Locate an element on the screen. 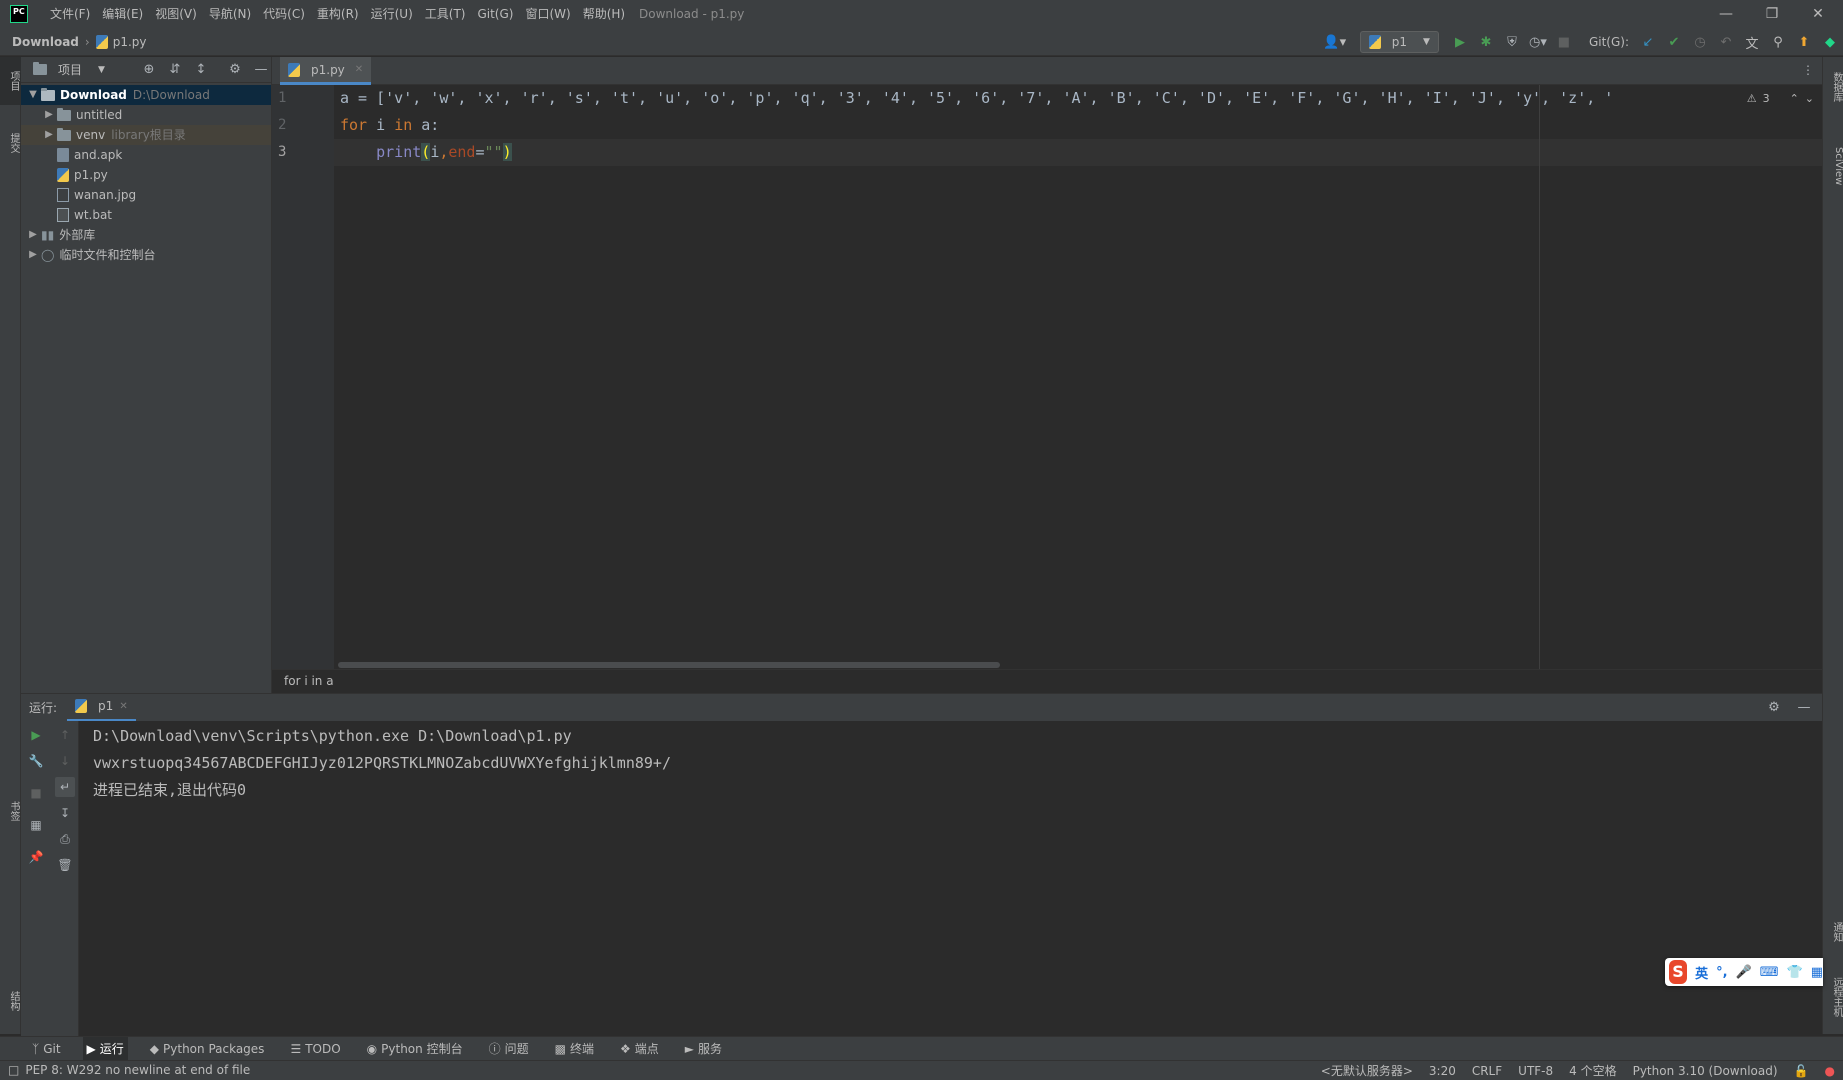 Image resolution: width=1843 pixels, height=1080 pixels. microphone-icon: 🎤 is located at coordinates (1744, 972).